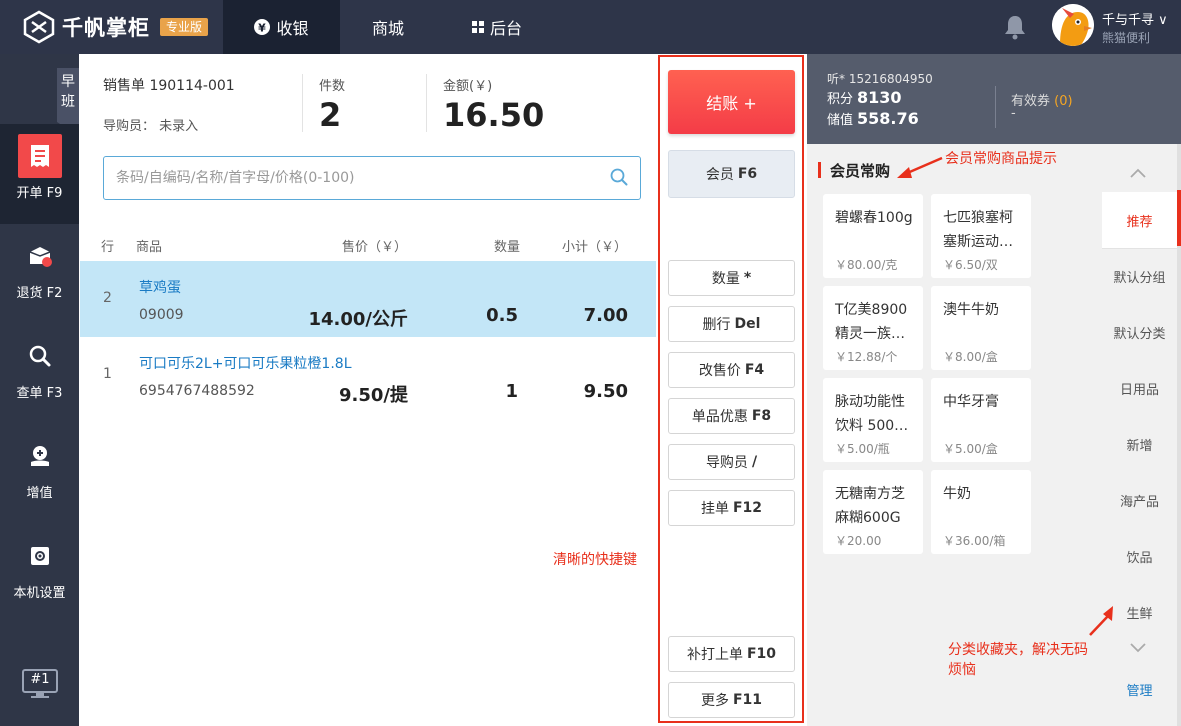 This screenshot has width=1181, height=726. What do you see at coordinates (874, 218) in the screenshot?
I see `product-card-name: 碧螺春100g` at bounding box center [874, 218].